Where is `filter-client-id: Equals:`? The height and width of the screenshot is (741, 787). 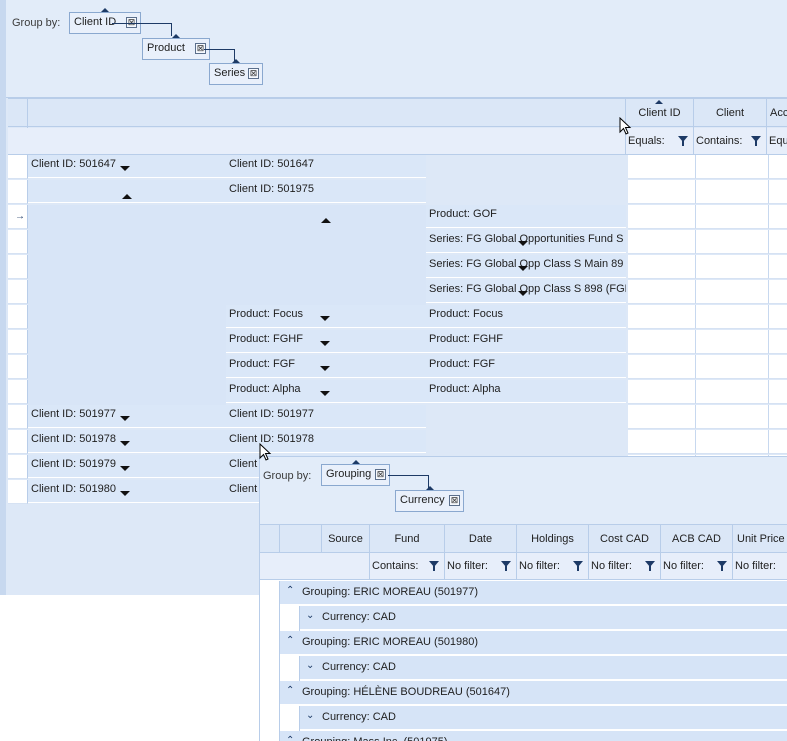
filter-client-id: Equals: is located at coordinates (660, 141).